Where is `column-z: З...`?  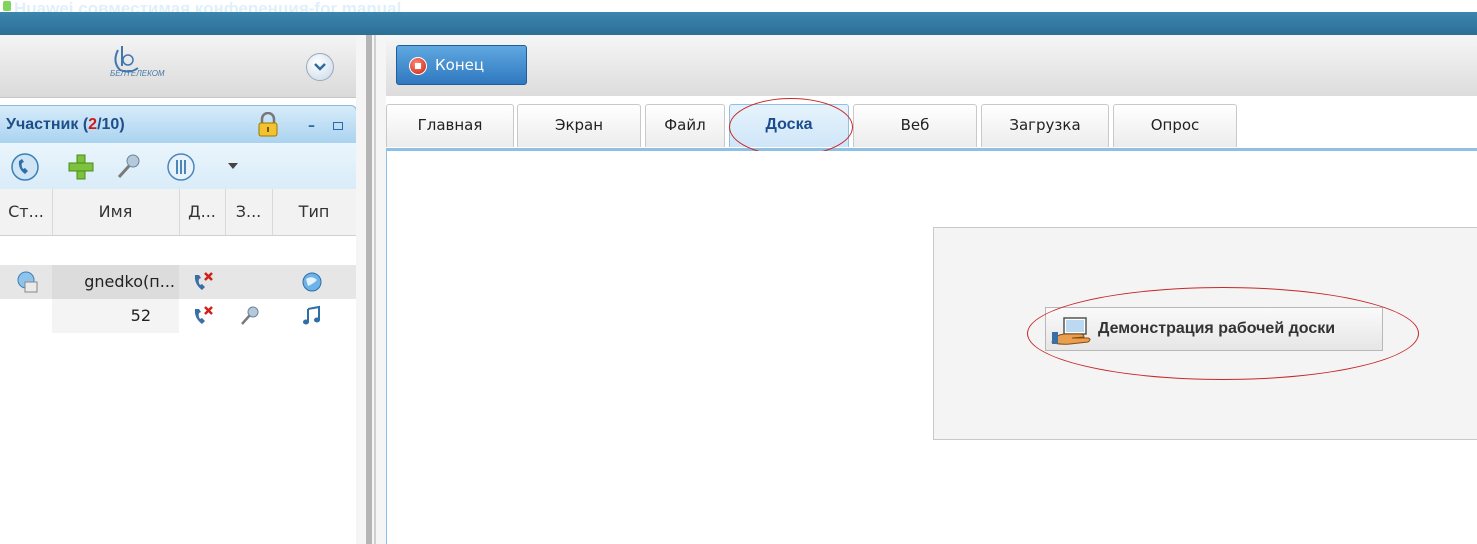 column-z: З... is located at coordinates (249, 212).